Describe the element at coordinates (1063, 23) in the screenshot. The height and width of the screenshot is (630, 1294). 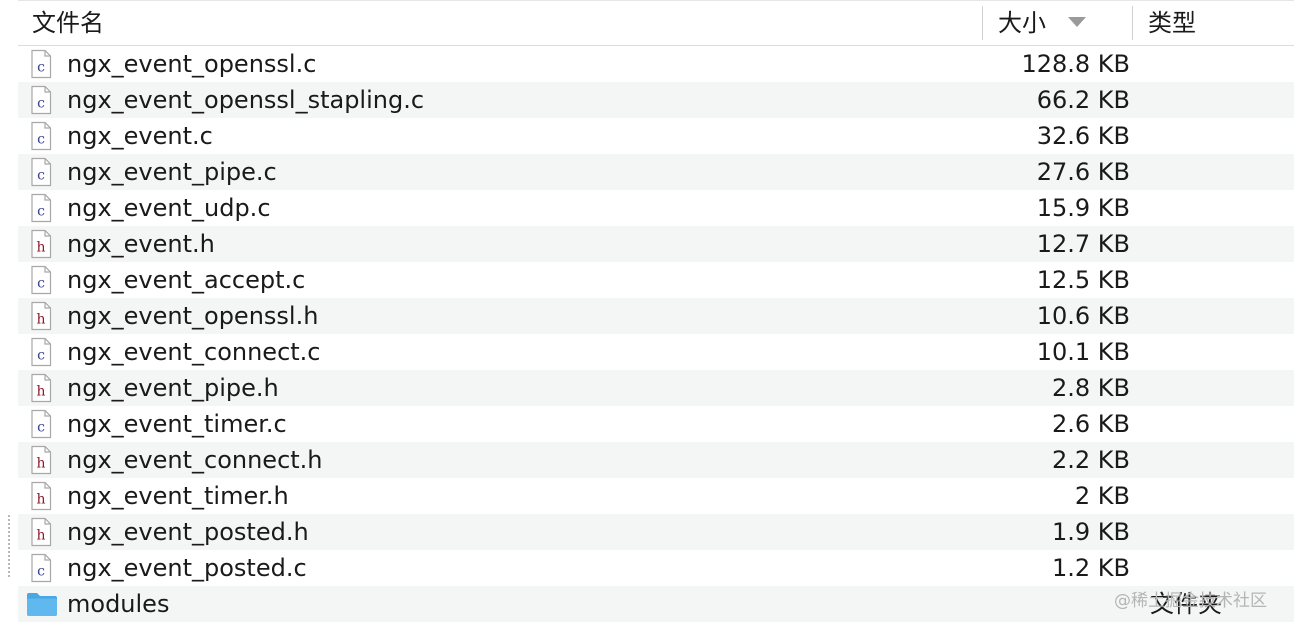
I see `column-header-size: 大小` at that location.